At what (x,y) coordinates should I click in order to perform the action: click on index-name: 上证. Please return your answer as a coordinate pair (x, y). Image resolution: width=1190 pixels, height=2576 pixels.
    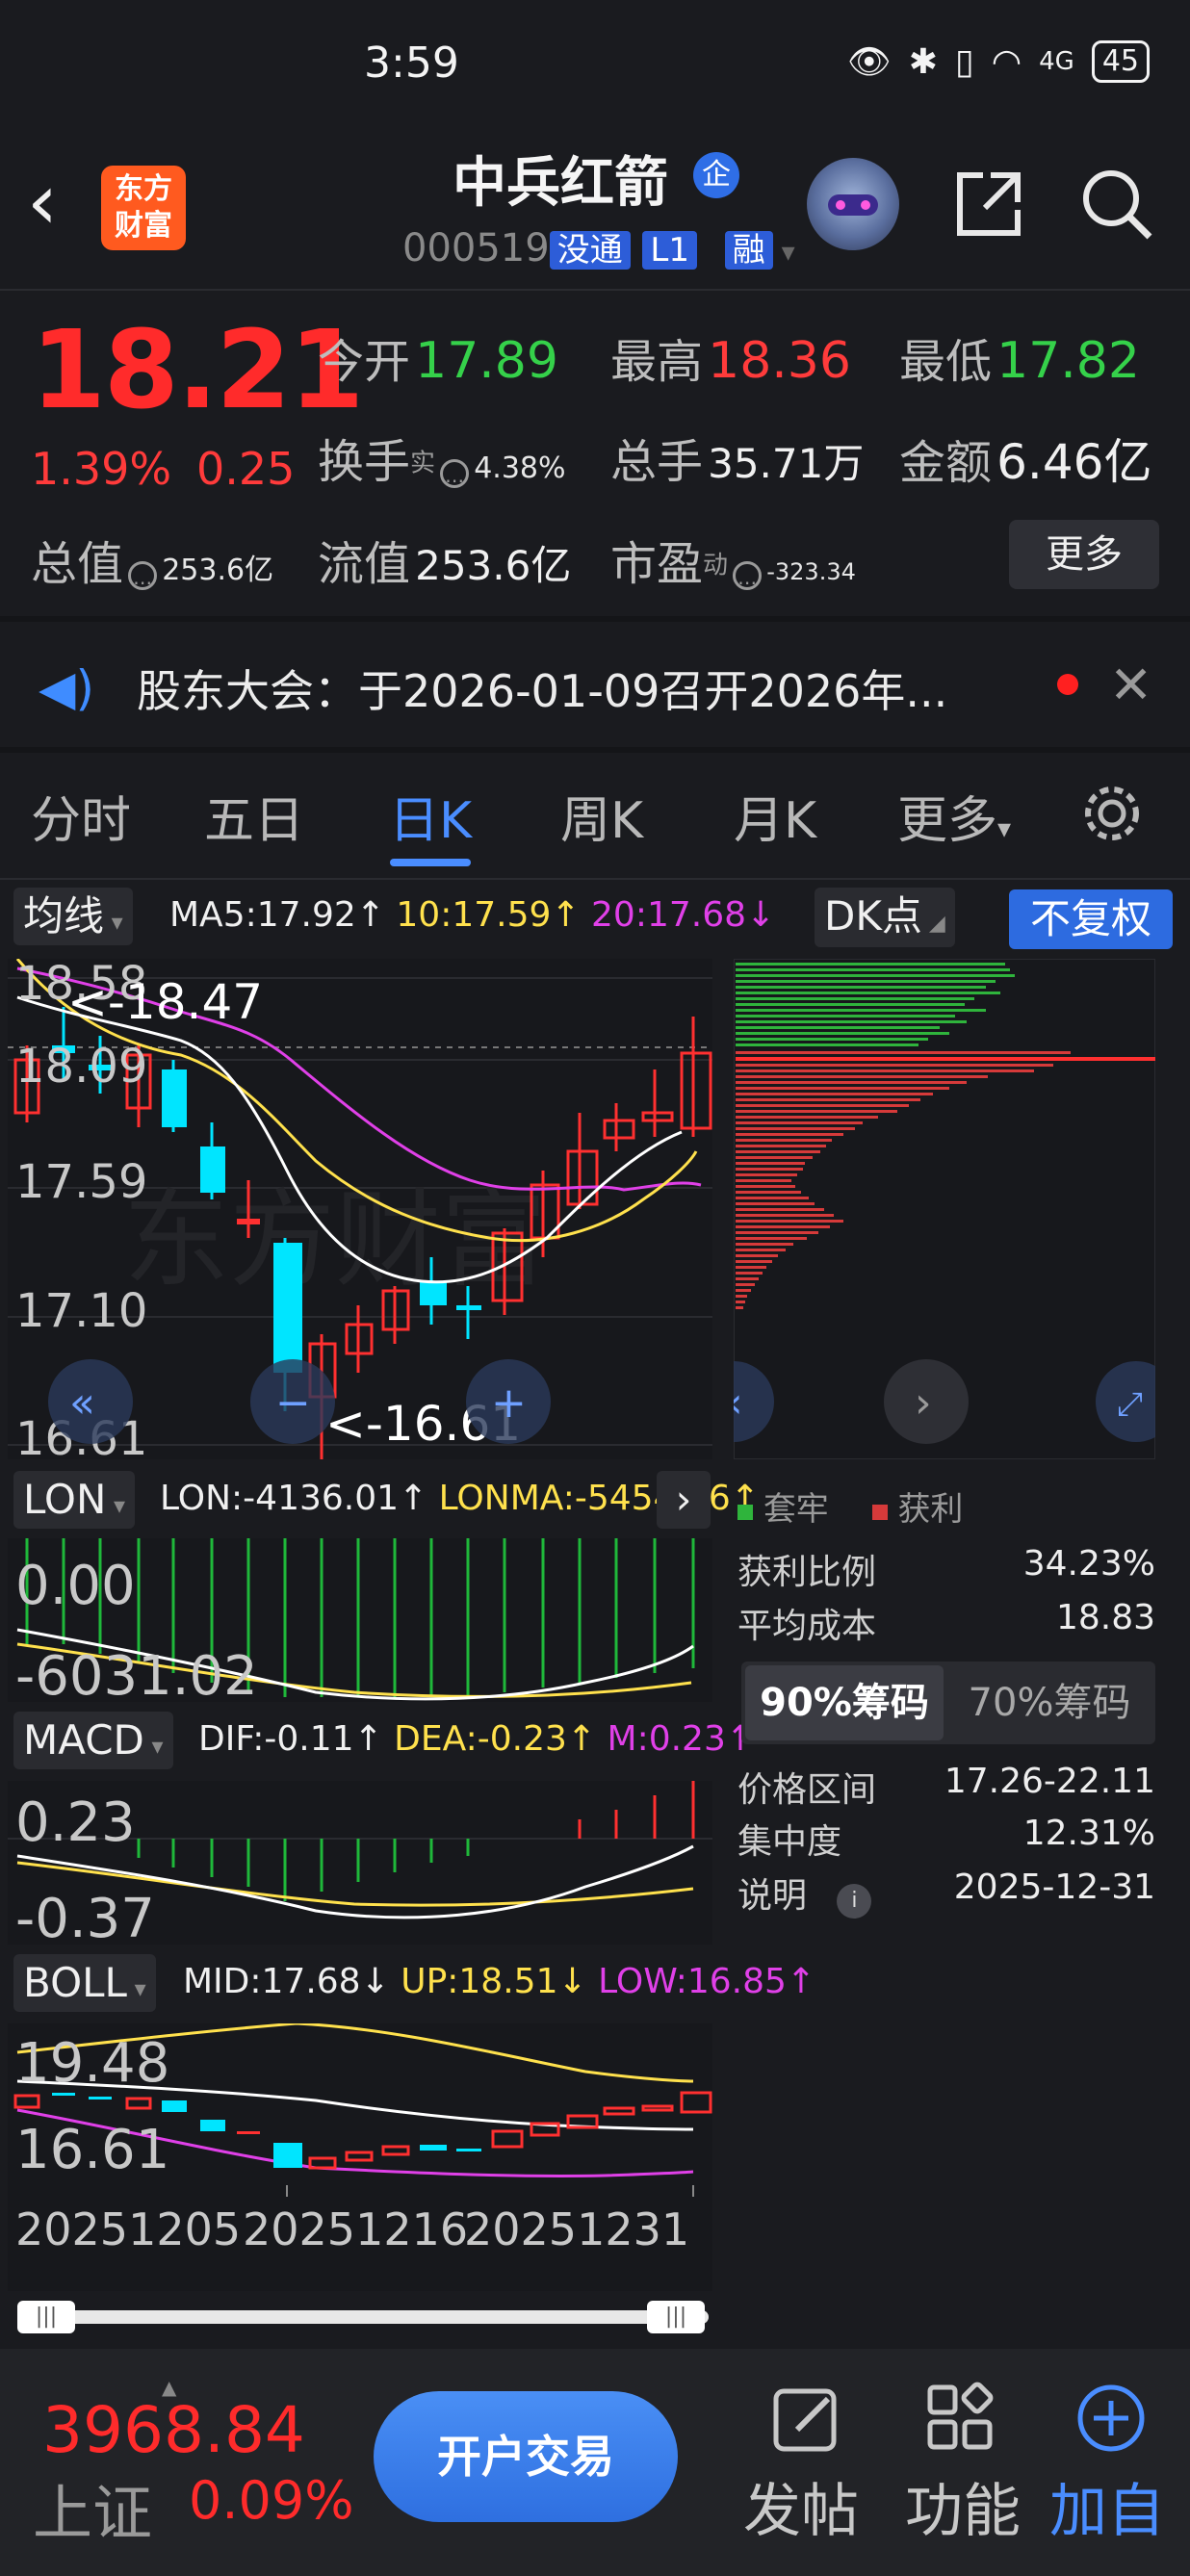
    Looking at the image, I should click on (93, 2508).